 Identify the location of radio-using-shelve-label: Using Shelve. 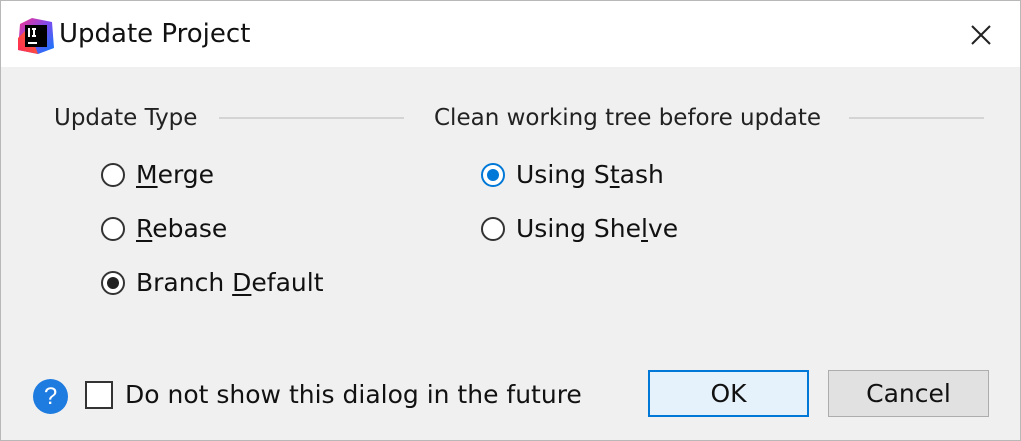
(597, 228).